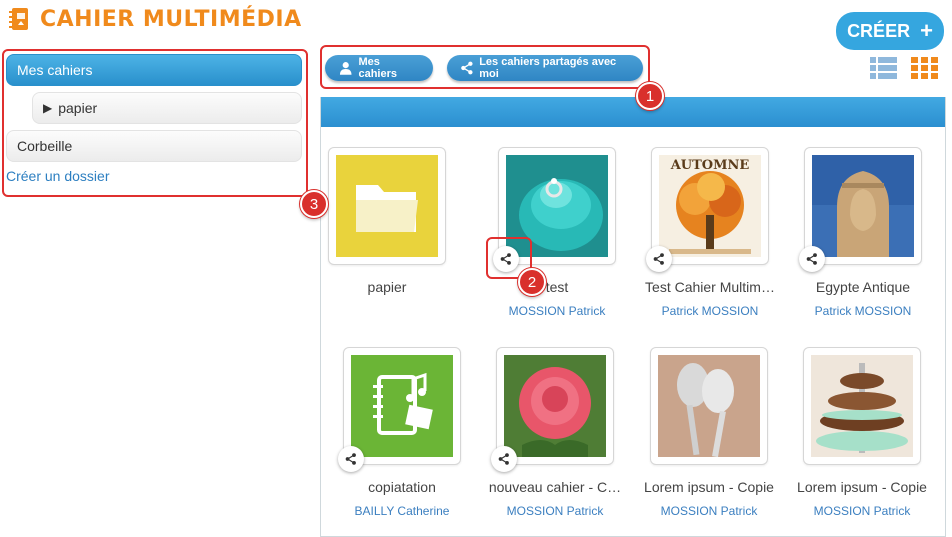  I want to click on annotation-badge-3: 3, so click(314, 204).